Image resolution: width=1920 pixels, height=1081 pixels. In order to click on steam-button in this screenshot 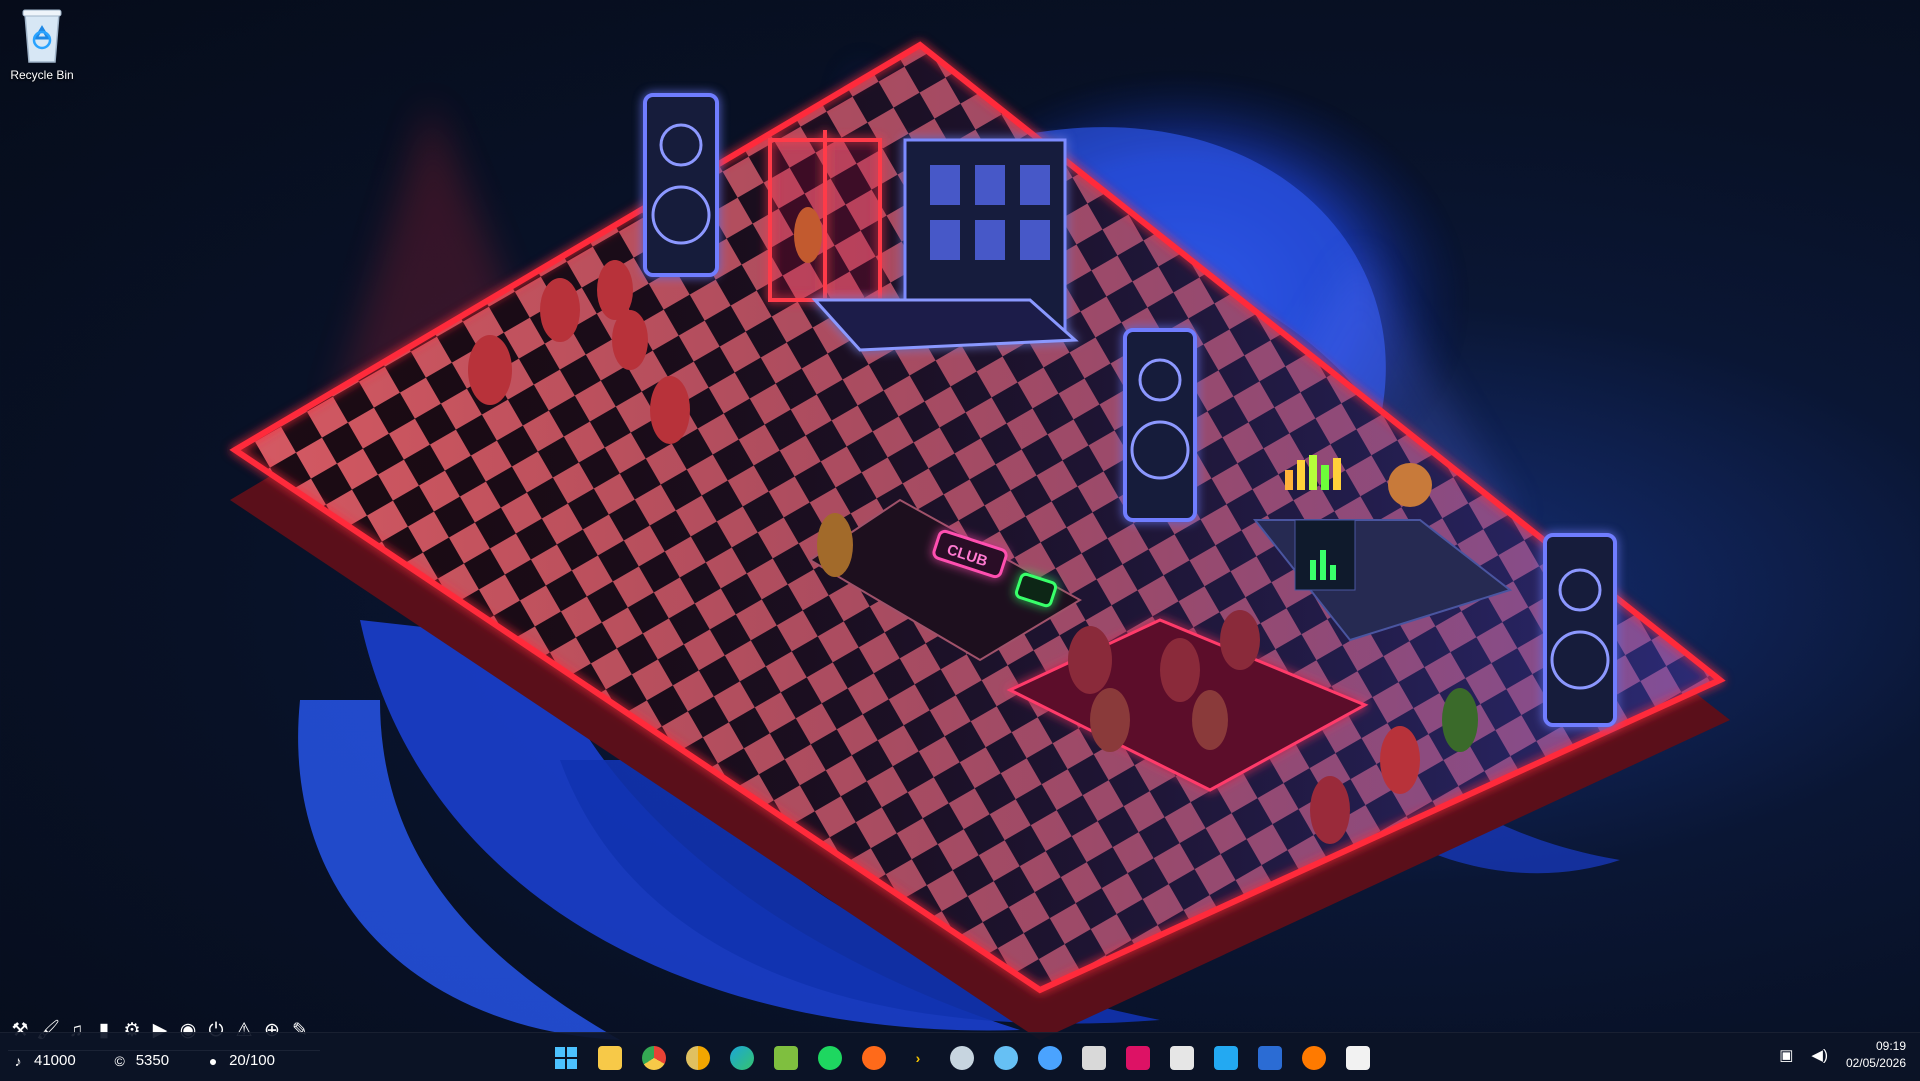, I will do `click(962, 1058)`.